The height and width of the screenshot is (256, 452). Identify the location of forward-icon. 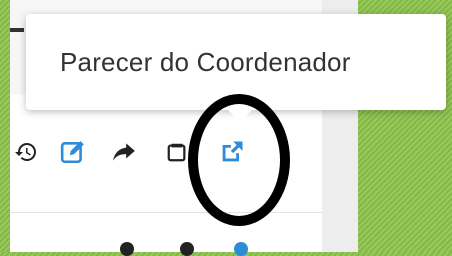
(124, 152).